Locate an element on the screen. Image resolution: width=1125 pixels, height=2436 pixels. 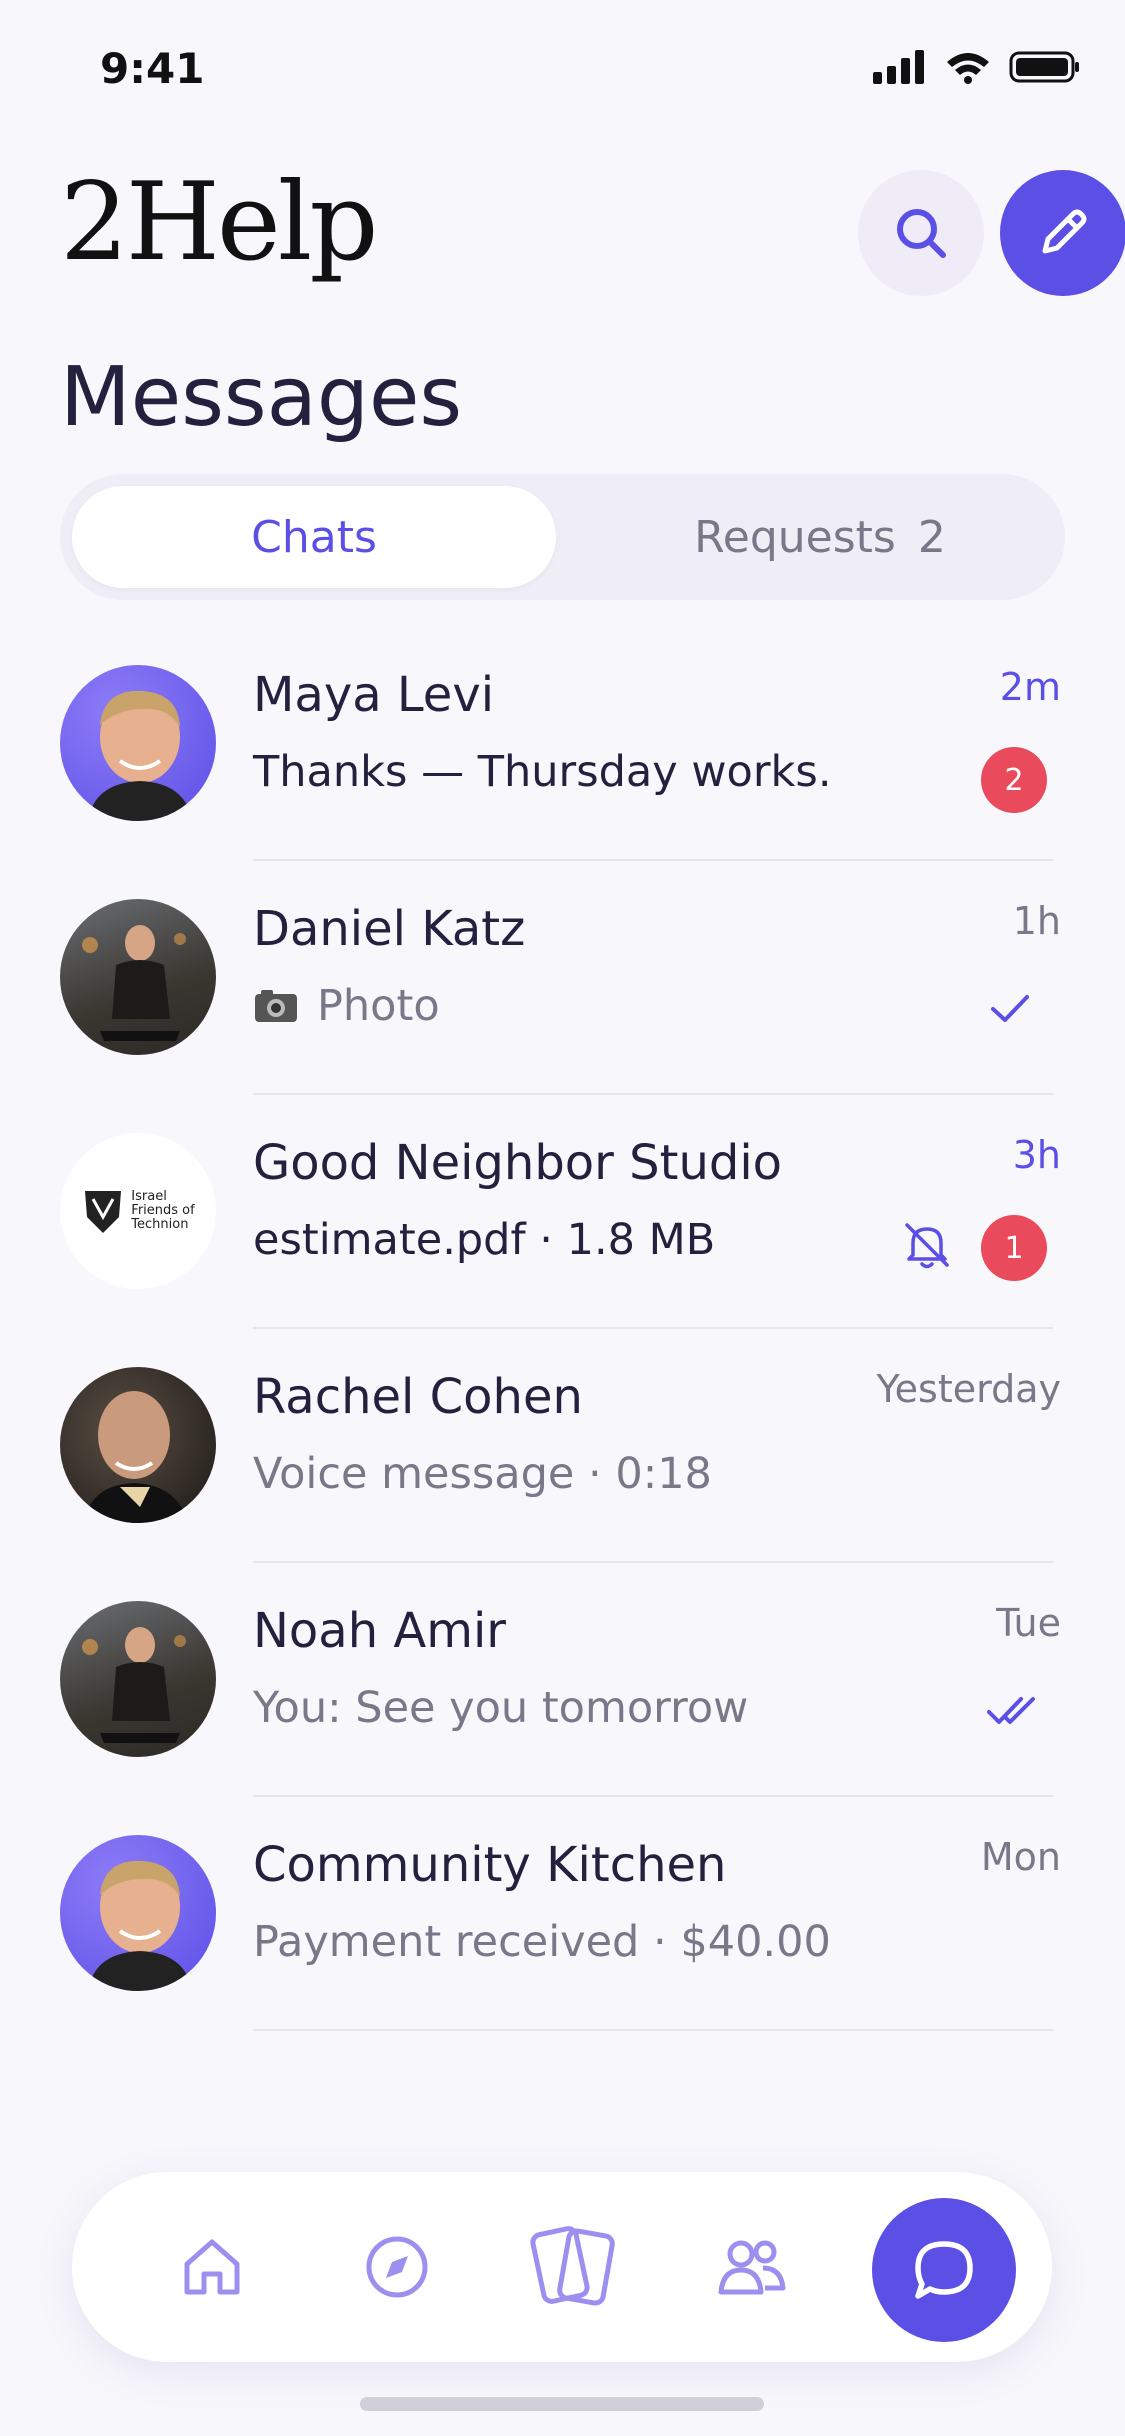
search-icon is located at coordinates (921, 233).